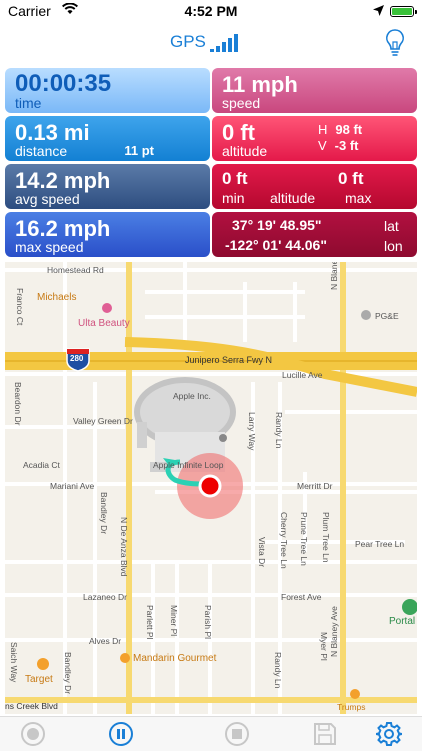  I want to click on time-label: time, so click(28, 103).